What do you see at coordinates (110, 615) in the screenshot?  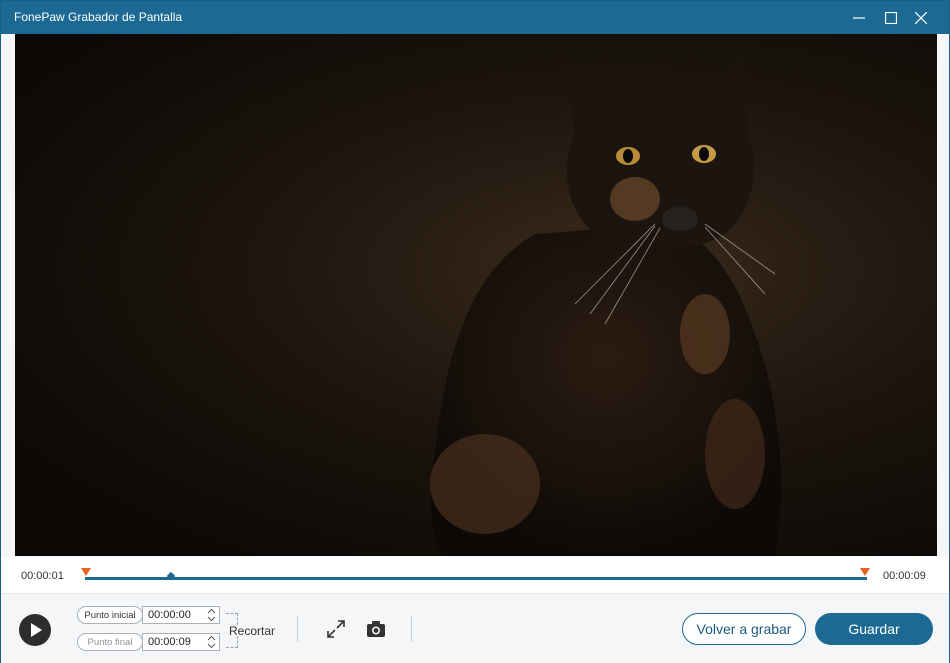 I see `start-point-label: Punto inicial` at bounding box center [110, 615].